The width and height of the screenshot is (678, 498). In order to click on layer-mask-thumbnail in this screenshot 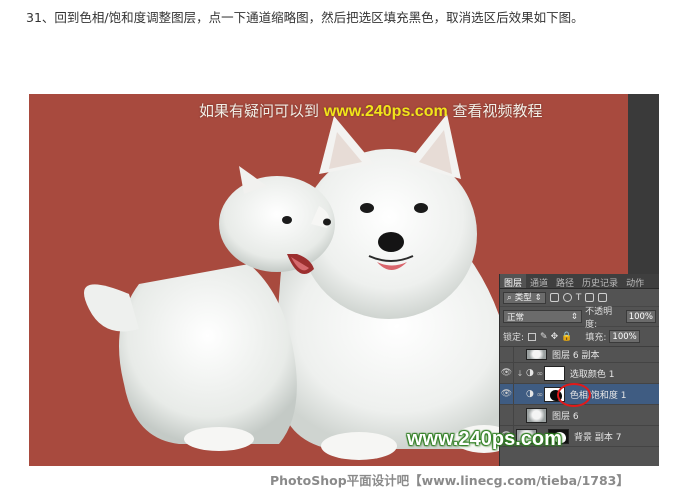, I will do `click(554, 373)`.